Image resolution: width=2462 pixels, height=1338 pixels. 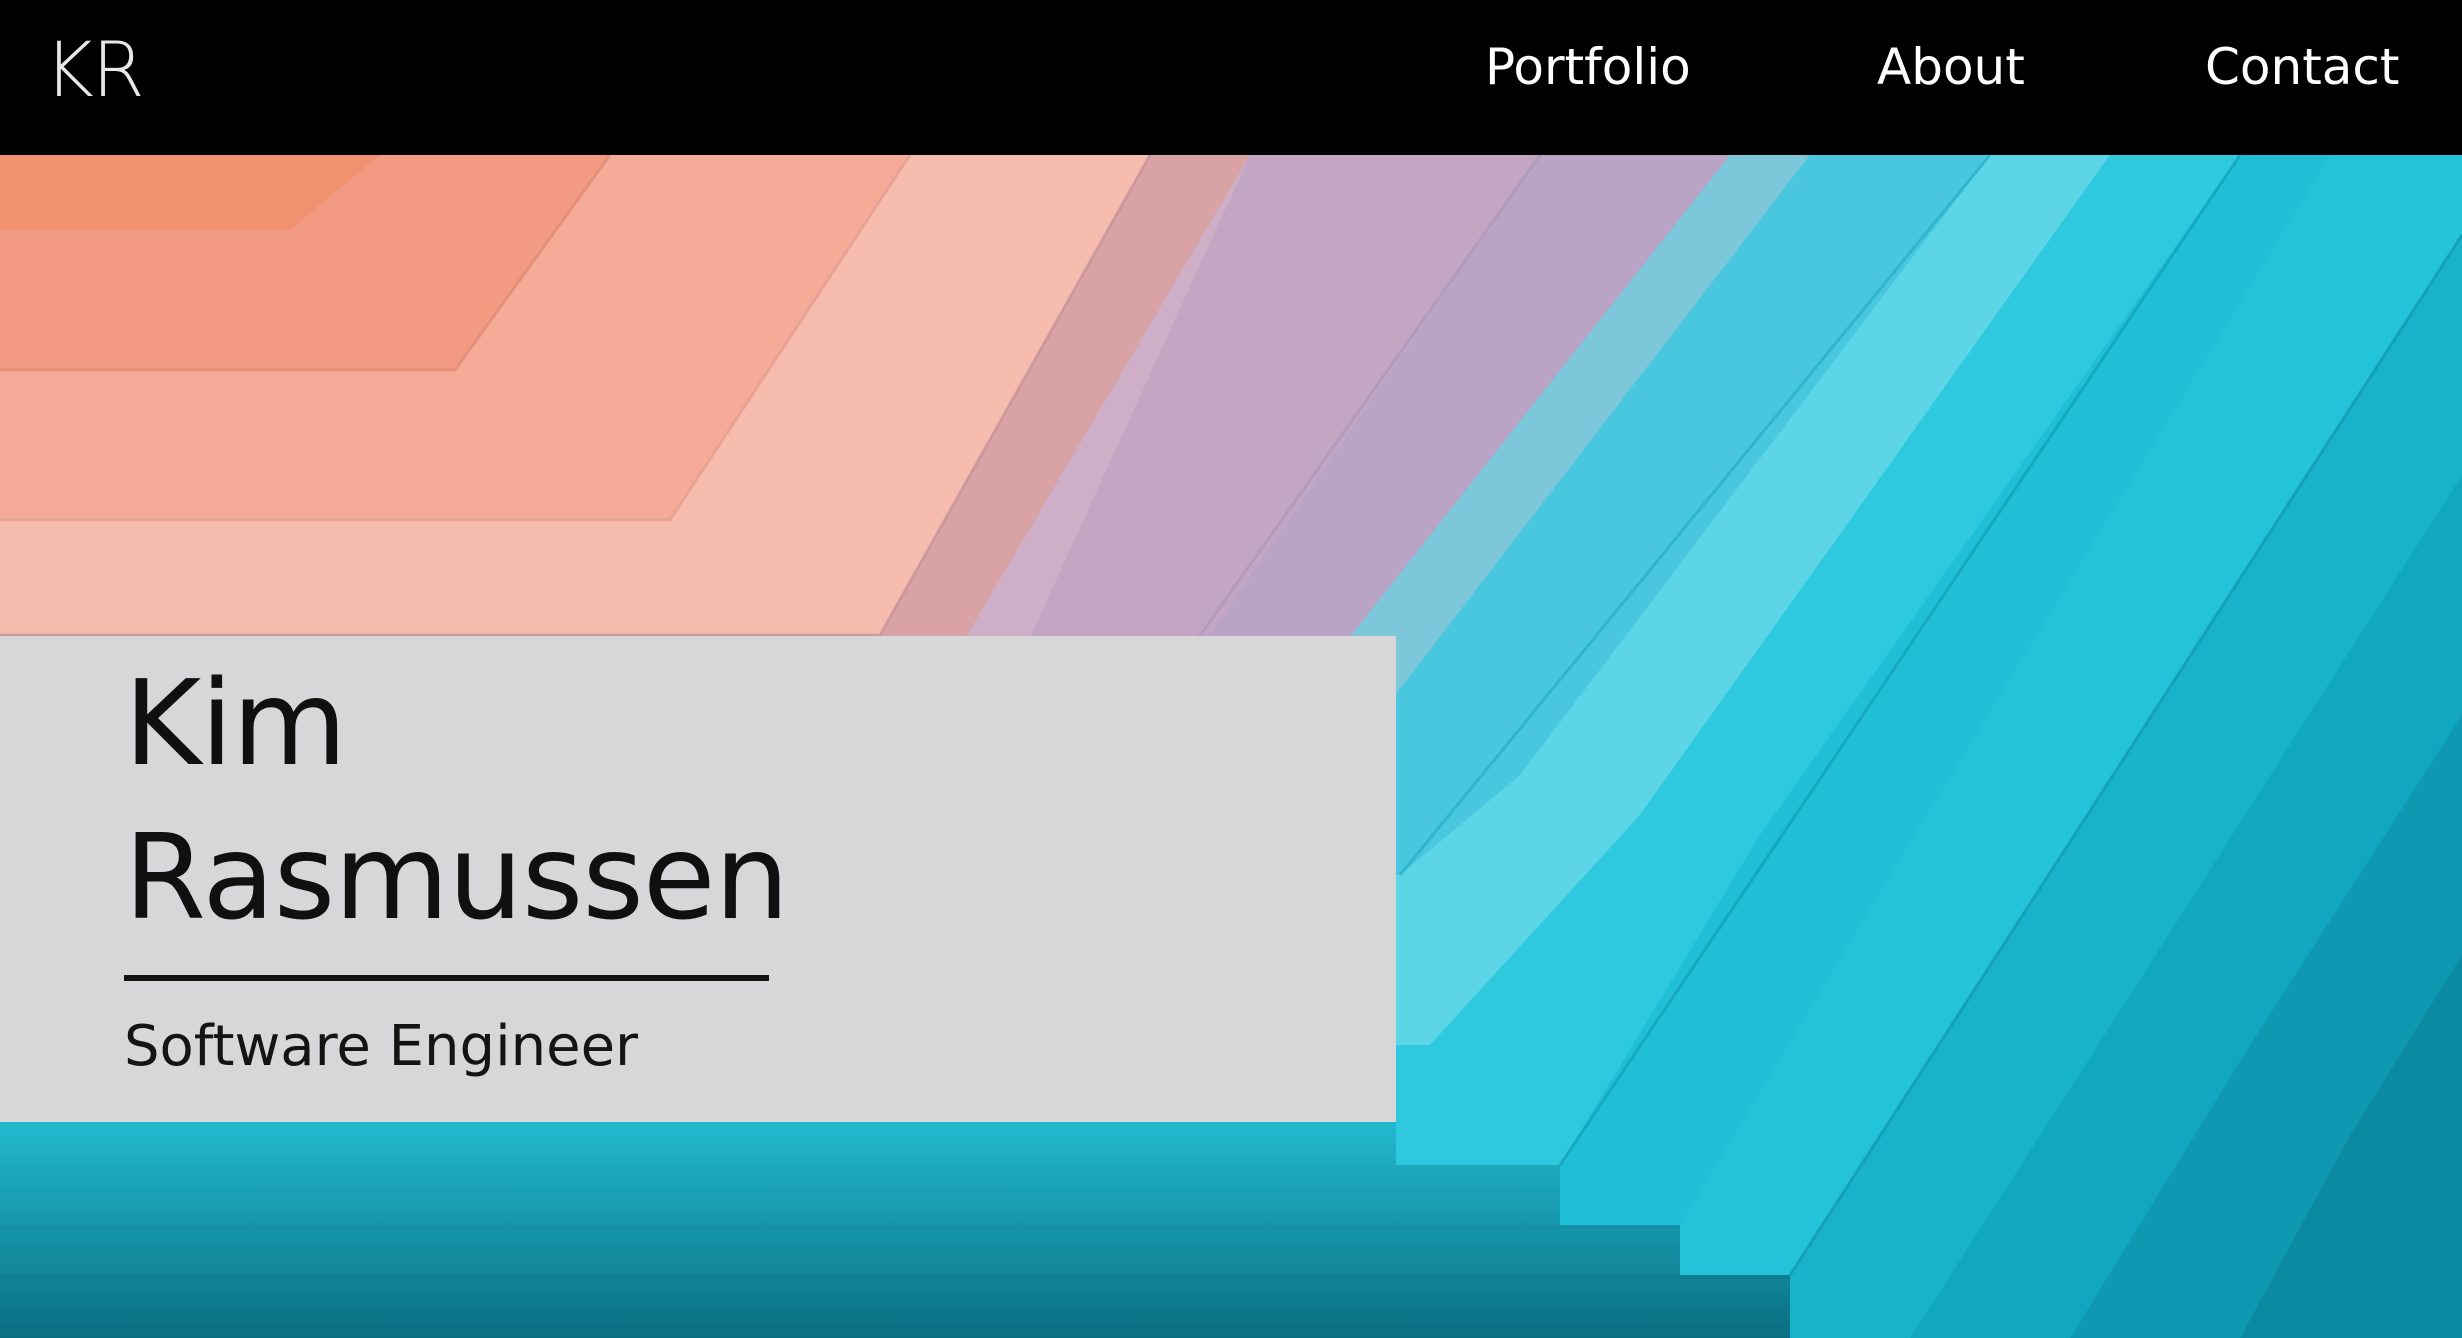 I want to click on name-divider, so click(x=446, y=978).